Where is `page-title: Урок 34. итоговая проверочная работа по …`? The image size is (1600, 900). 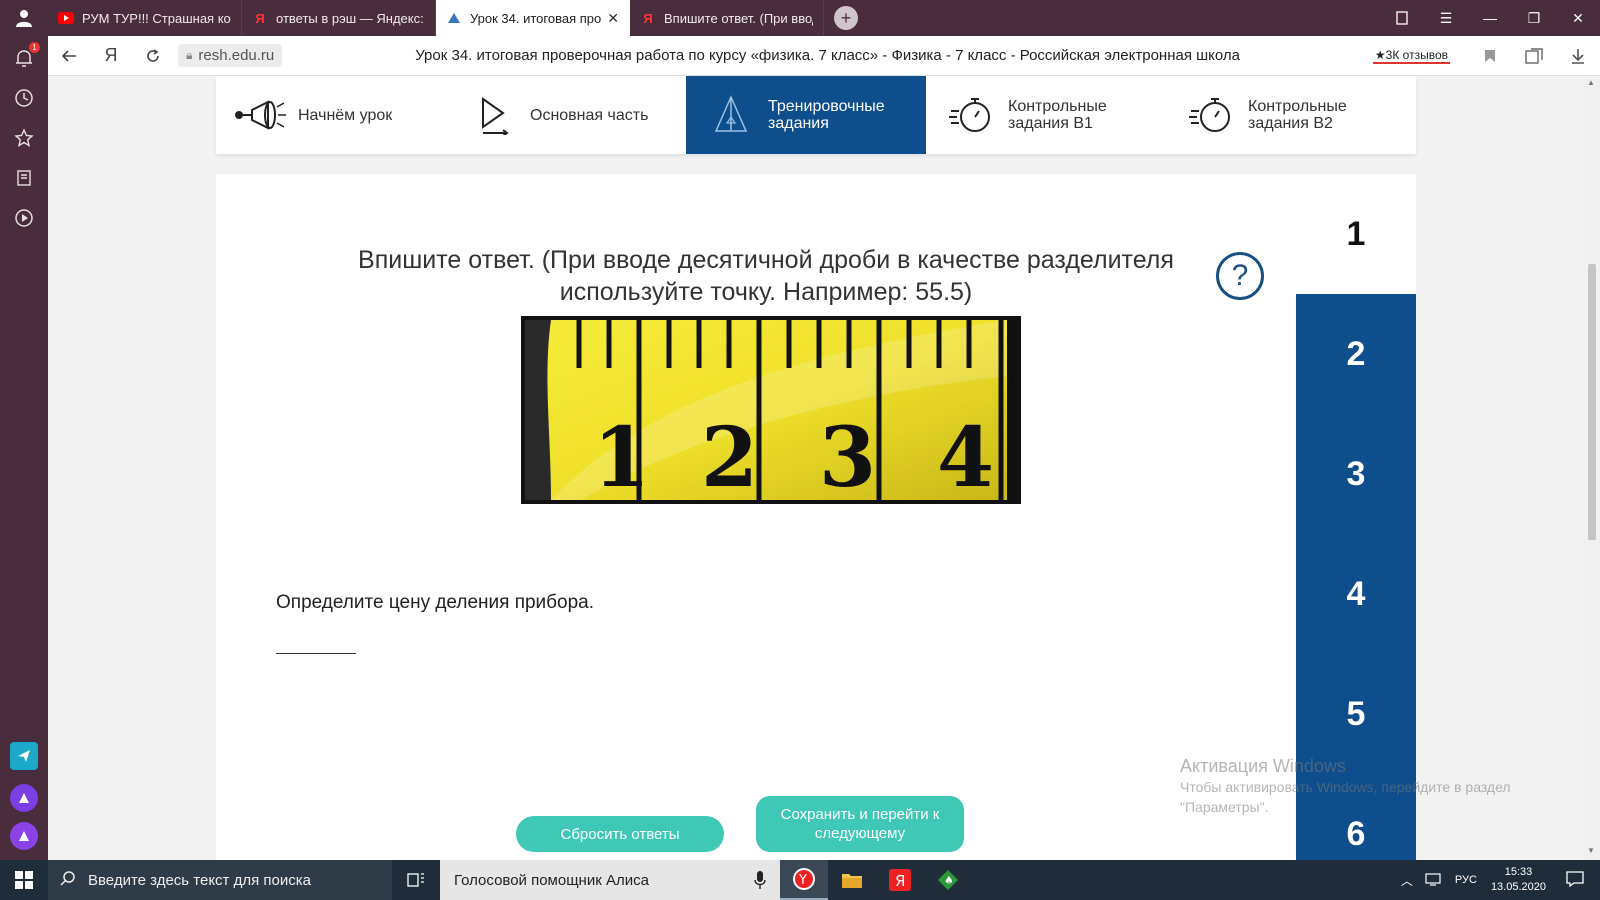
page-title: Урок 34. итоговая проверочная работа по … is located at coordinates (827, 55).